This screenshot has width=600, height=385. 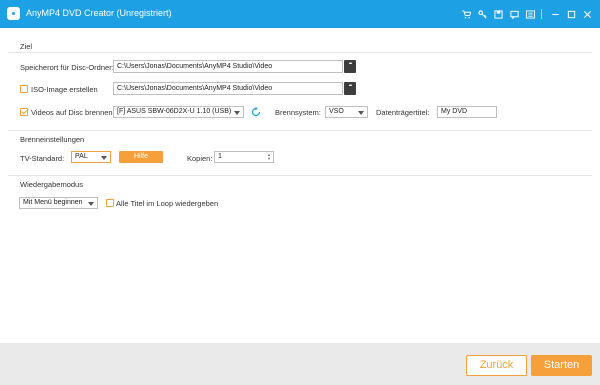 I want to click on maximize-icon, so click(x=571, y=14).